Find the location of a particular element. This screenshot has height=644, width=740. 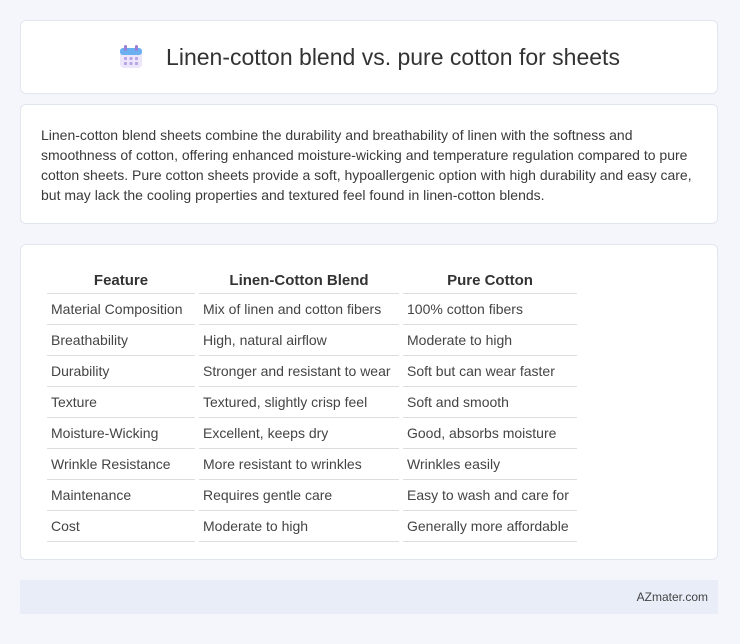

table-cell: Texture is located at coordinates (121, 402).